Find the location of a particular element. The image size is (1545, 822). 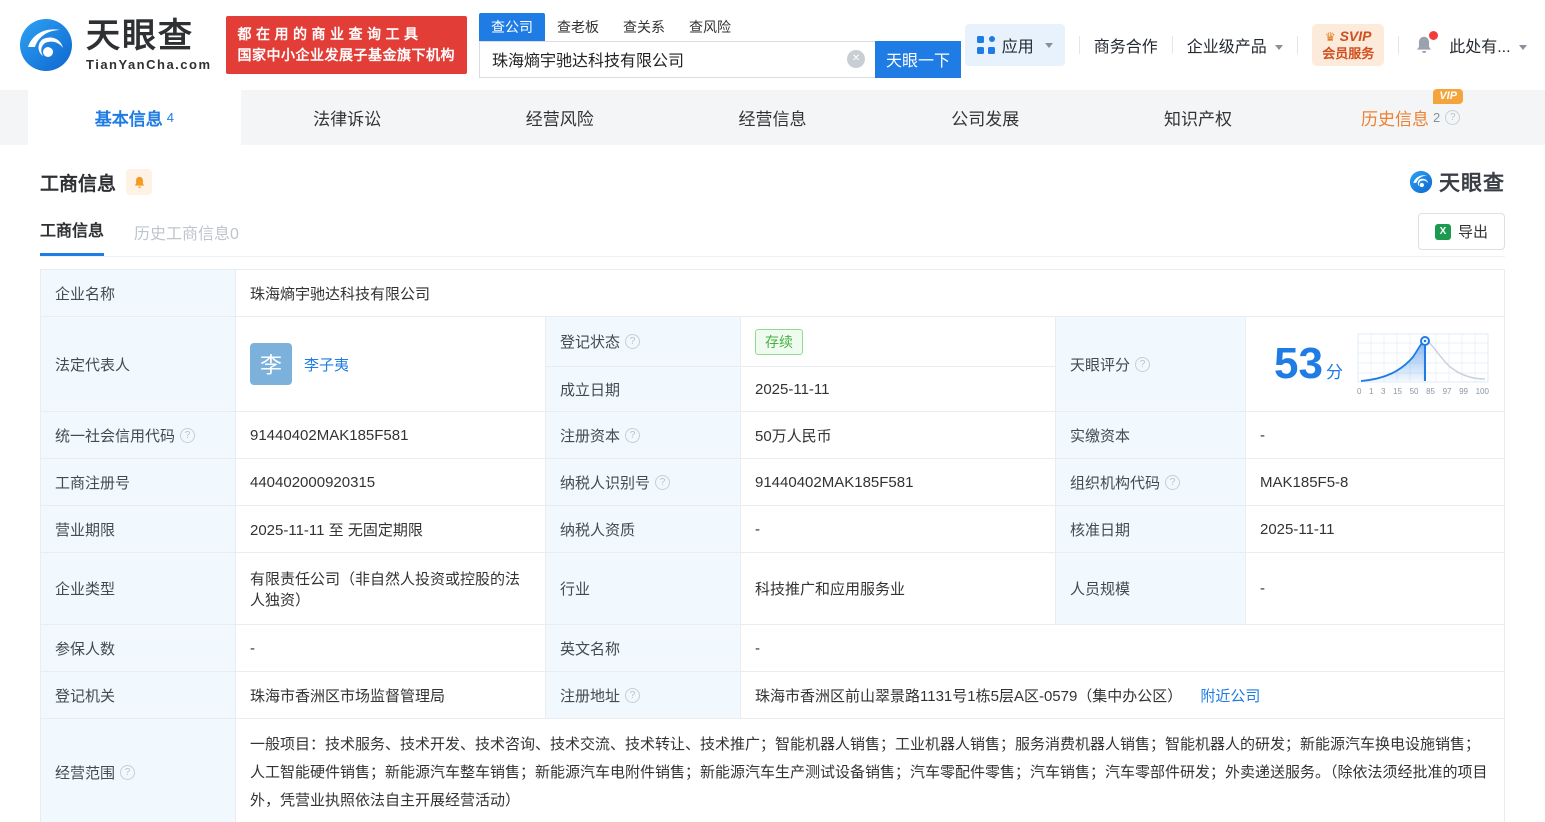

reg-status-value: 存续 is located at coordinates (898, 342).